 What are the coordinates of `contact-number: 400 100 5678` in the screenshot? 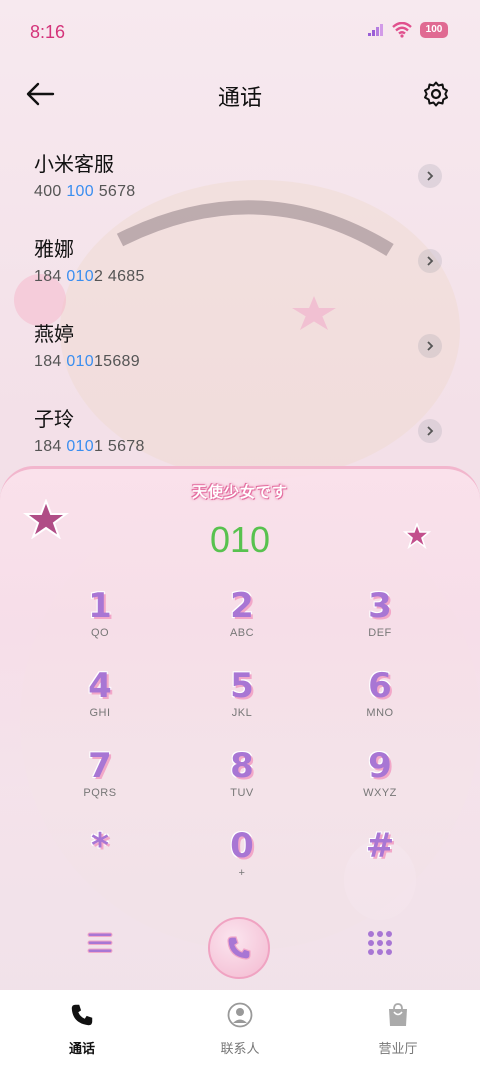 It's located at (85, 191).